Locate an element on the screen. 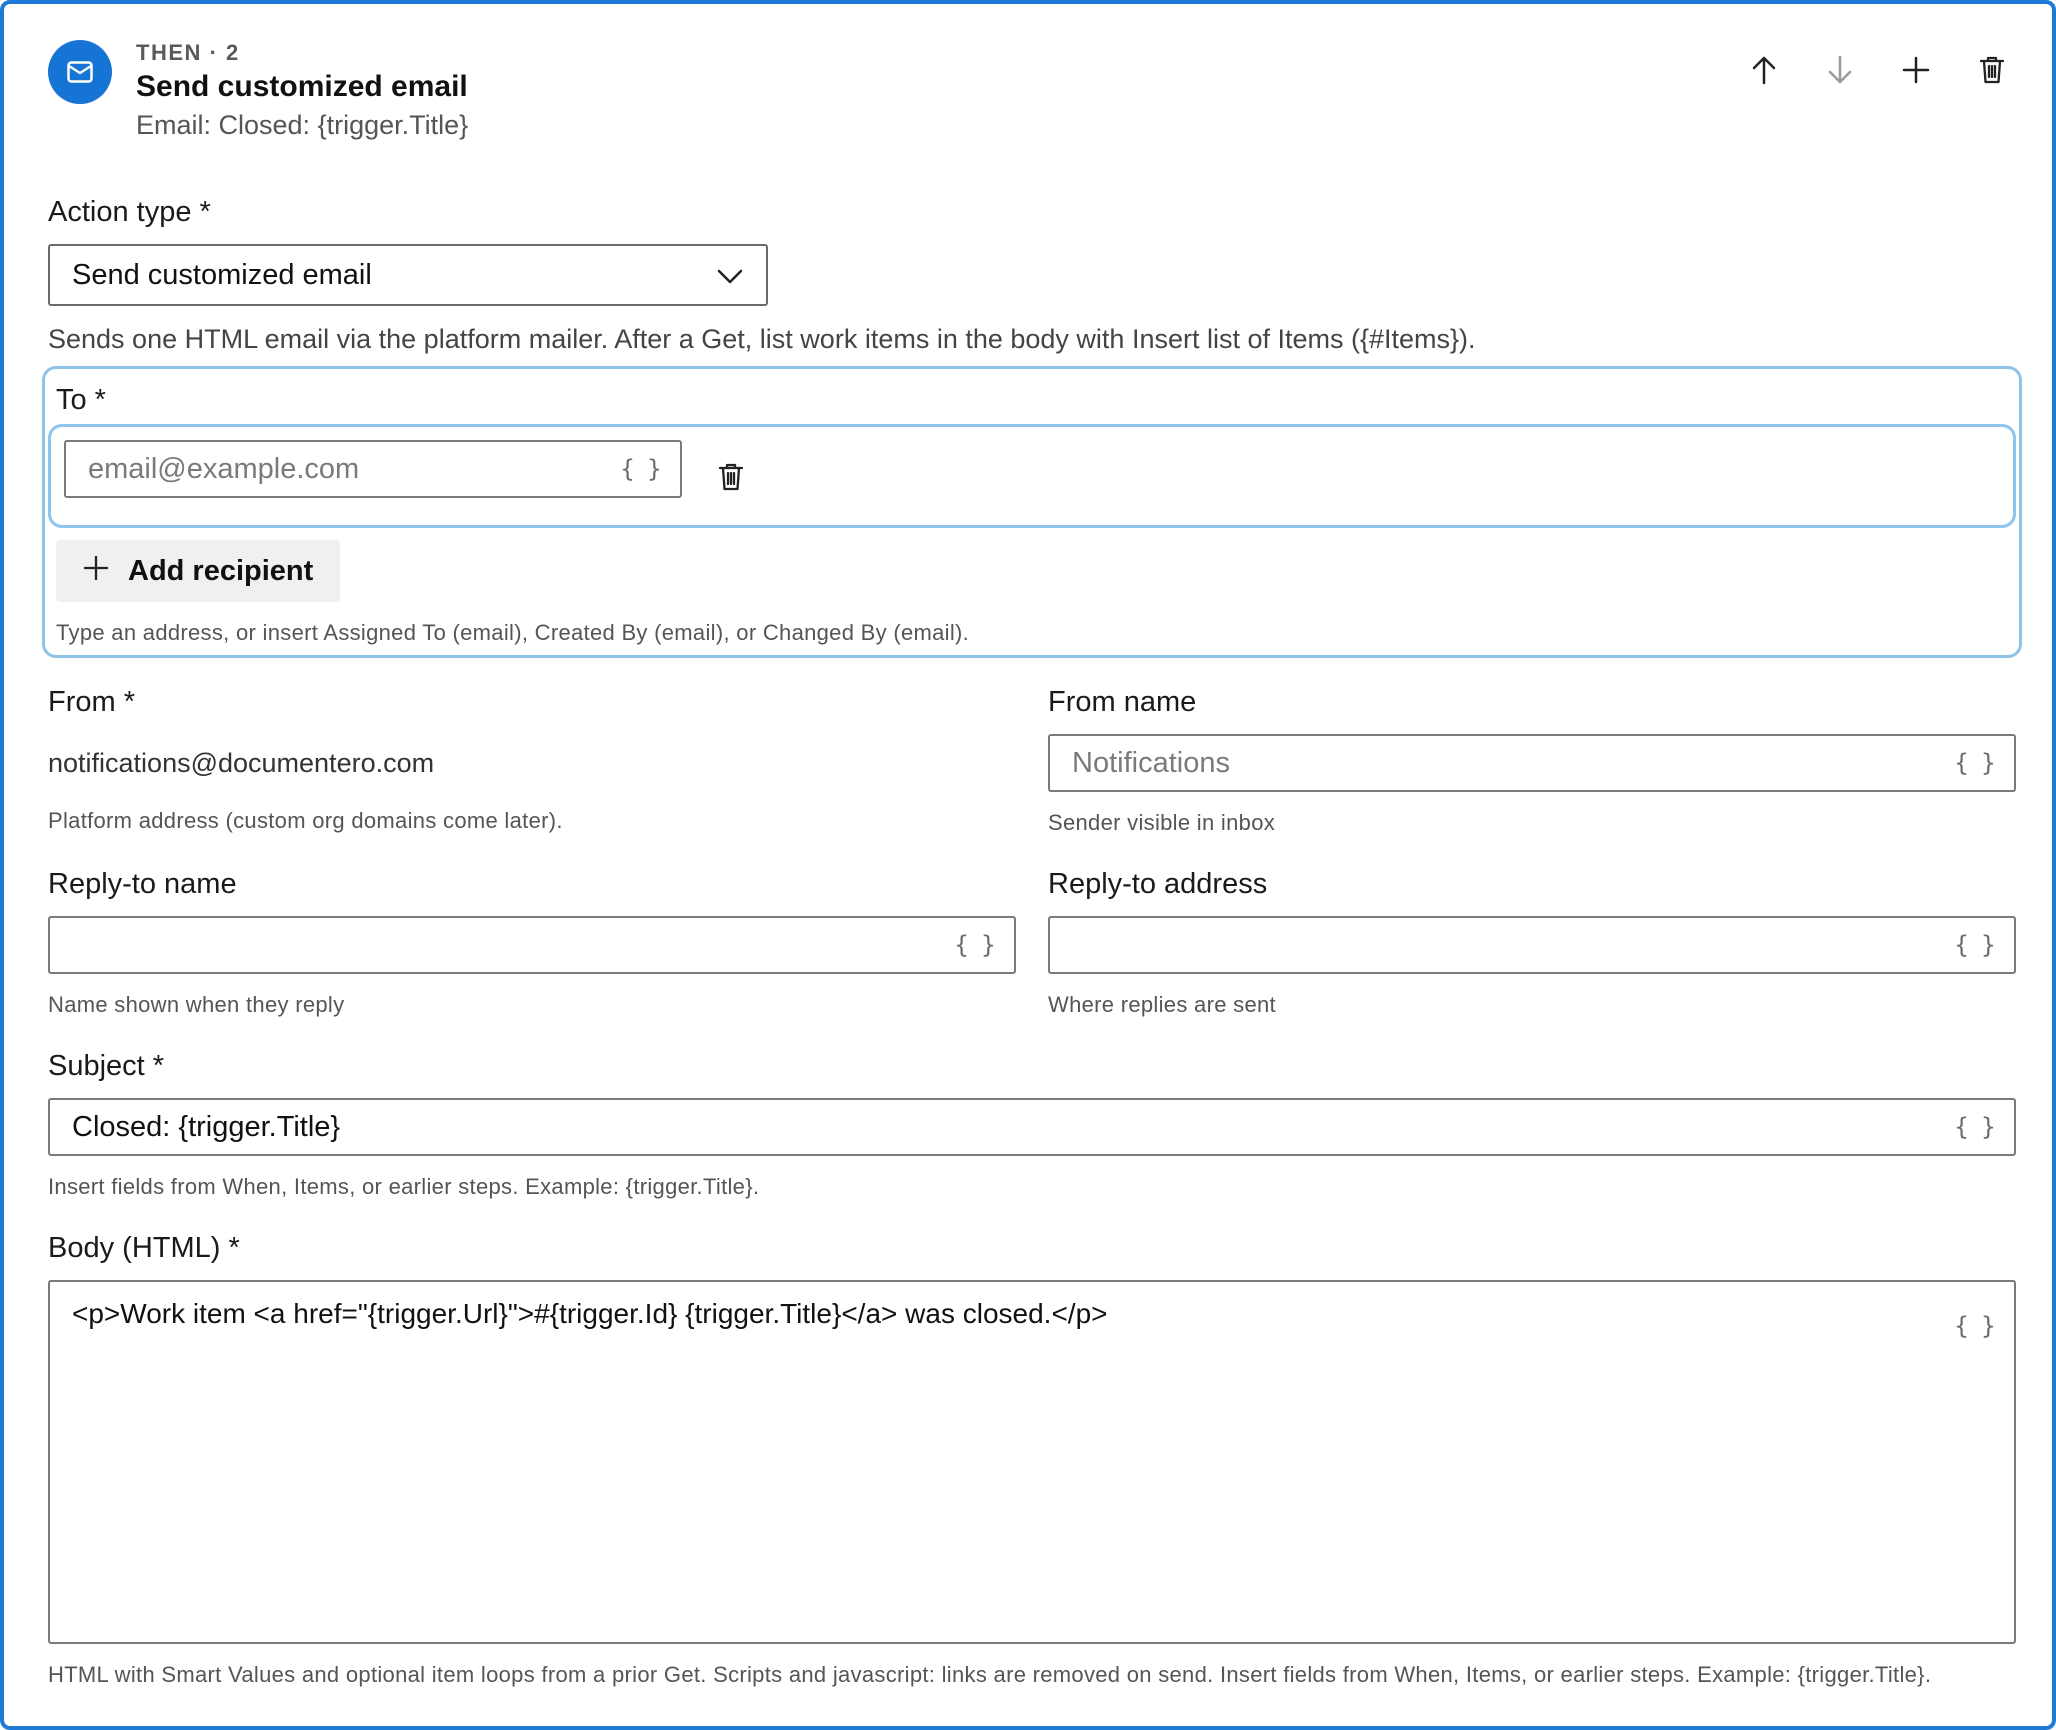 This screenshot has width=2056, height=1730. from-name-help: Sender visible in inbox is located at coordinates (1162, 822).